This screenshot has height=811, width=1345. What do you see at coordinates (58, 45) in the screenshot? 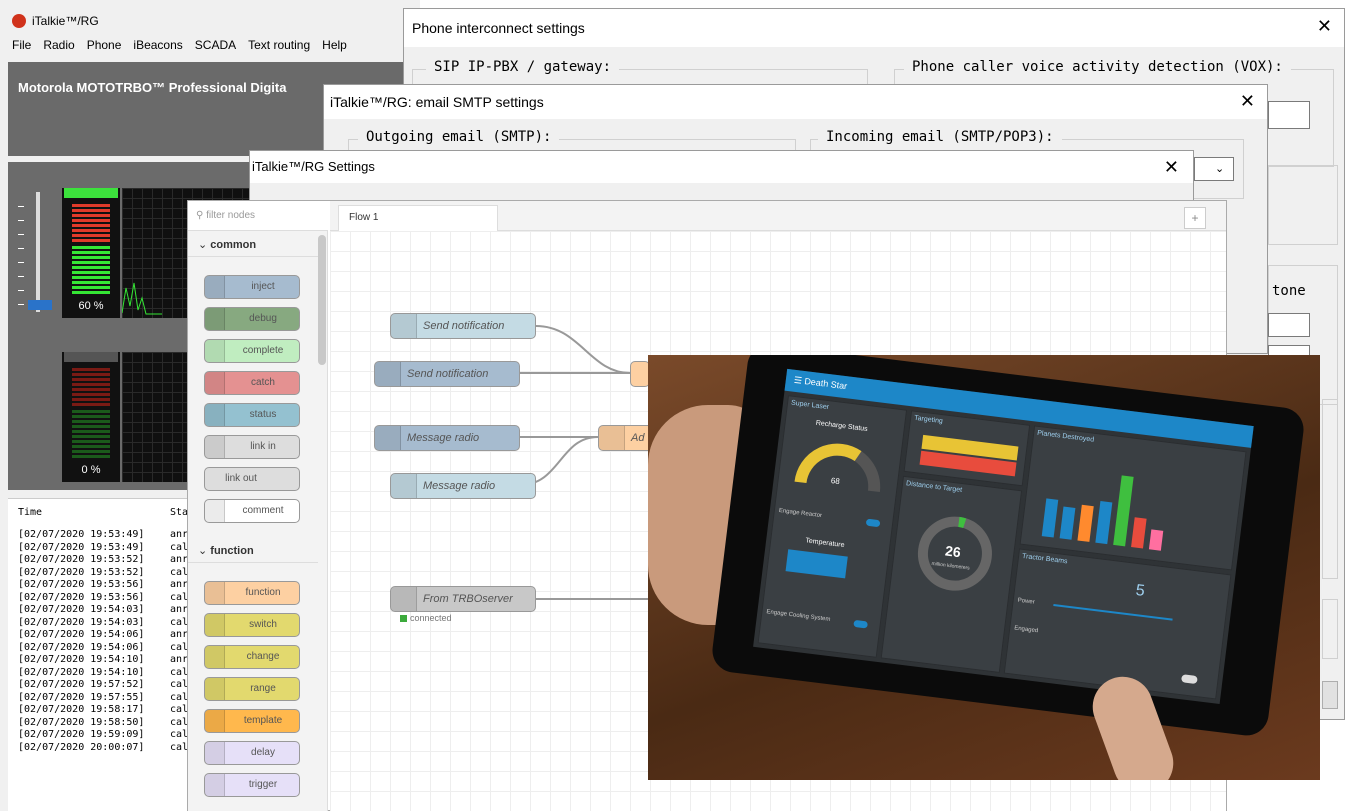
I see `menu-radio: Radio` at bounding box center [58, 45].